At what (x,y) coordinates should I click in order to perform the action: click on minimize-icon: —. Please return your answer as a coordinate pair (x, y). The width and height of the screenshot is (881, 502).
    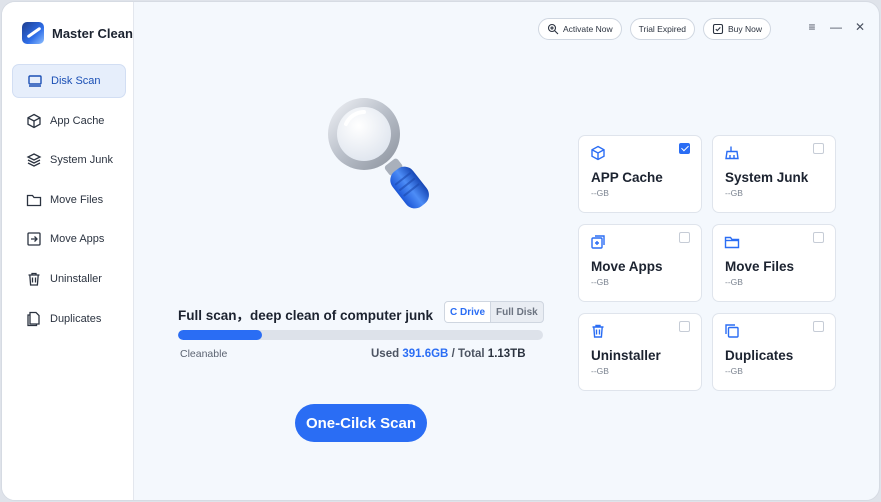
    Looking at the image, I should click on (836, 27).